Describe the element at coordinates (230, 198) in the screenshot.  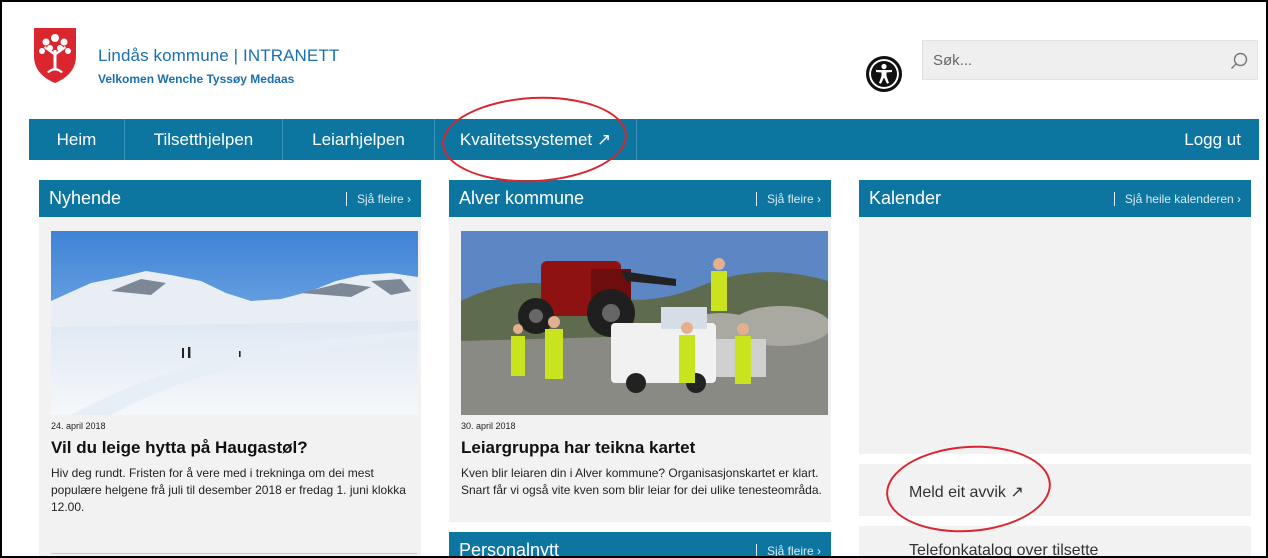
I see `news-header: Nyhende Sjå fleire ›` at that location.